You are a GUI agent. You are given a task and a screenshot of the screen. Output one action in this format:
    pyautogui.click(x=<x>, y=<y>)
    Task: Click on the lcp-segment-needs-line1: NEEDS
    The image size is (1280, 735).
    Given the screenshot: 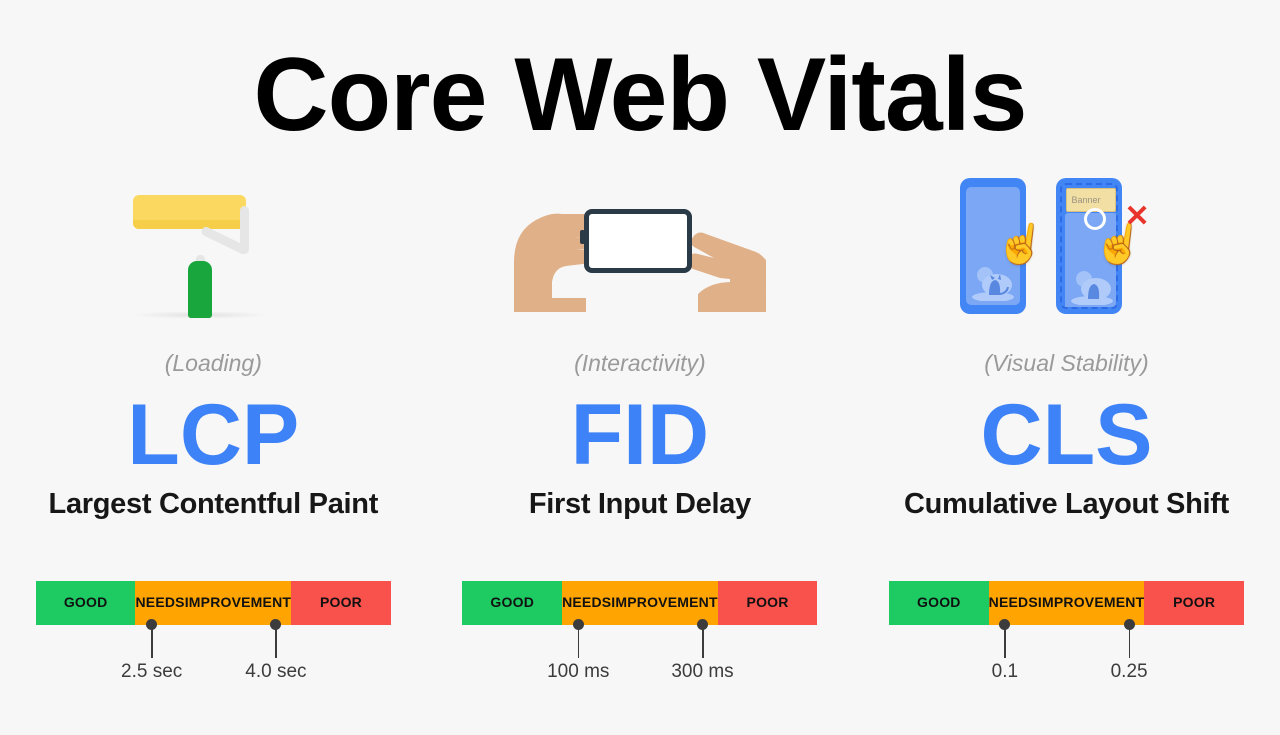 What is the action you would take?
    pyautogui.click(x=160, y=602)
    